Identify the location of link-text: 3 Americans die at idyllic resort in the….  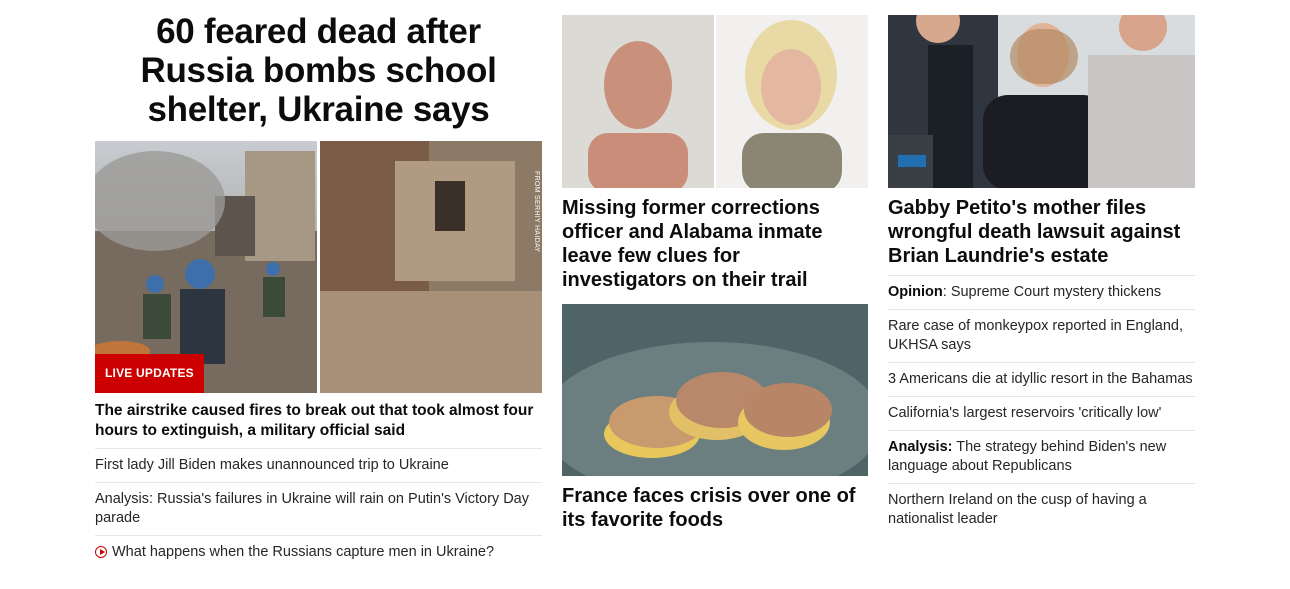
(1040, 379).